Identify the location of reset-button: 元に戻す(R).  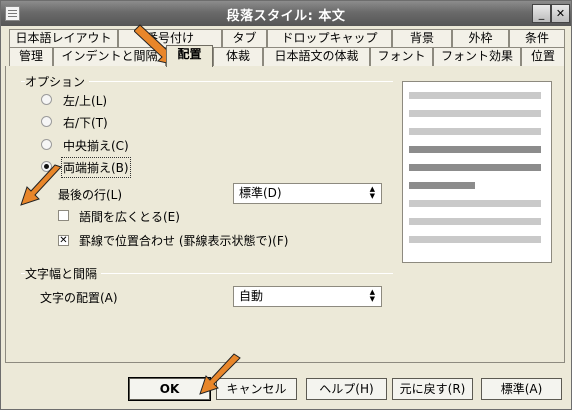
(432, 389).